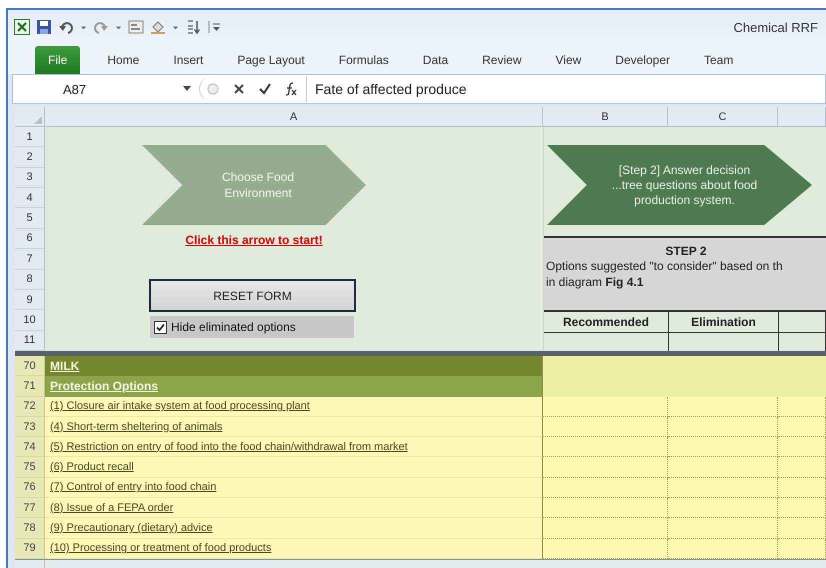  I want to click on customize-toolbar-icon, so click(215, 27).